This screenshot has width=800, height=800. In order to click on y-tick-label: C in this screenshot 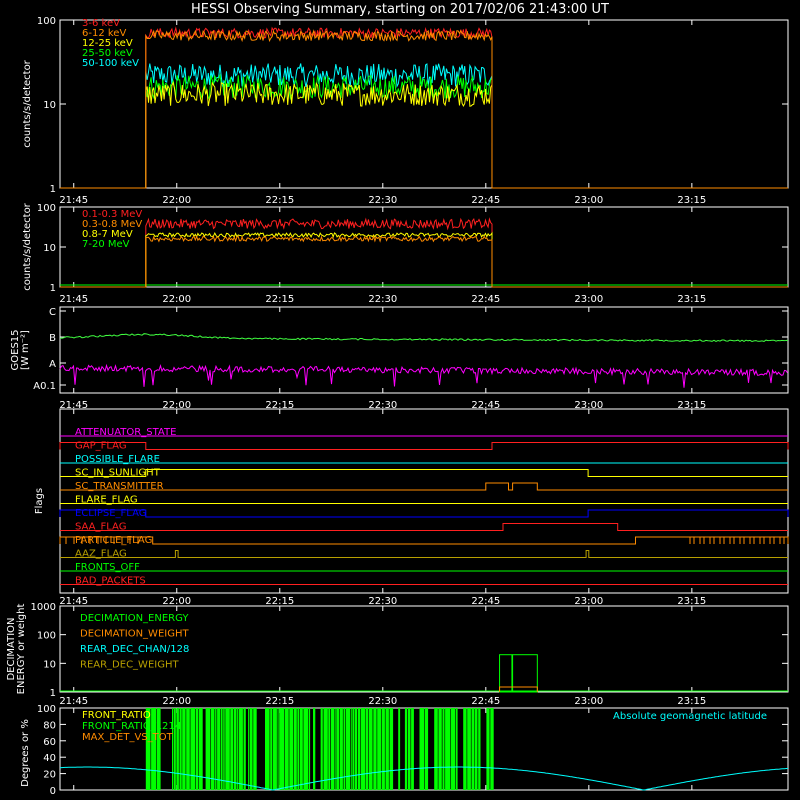, I will do `click(52, 312)`.